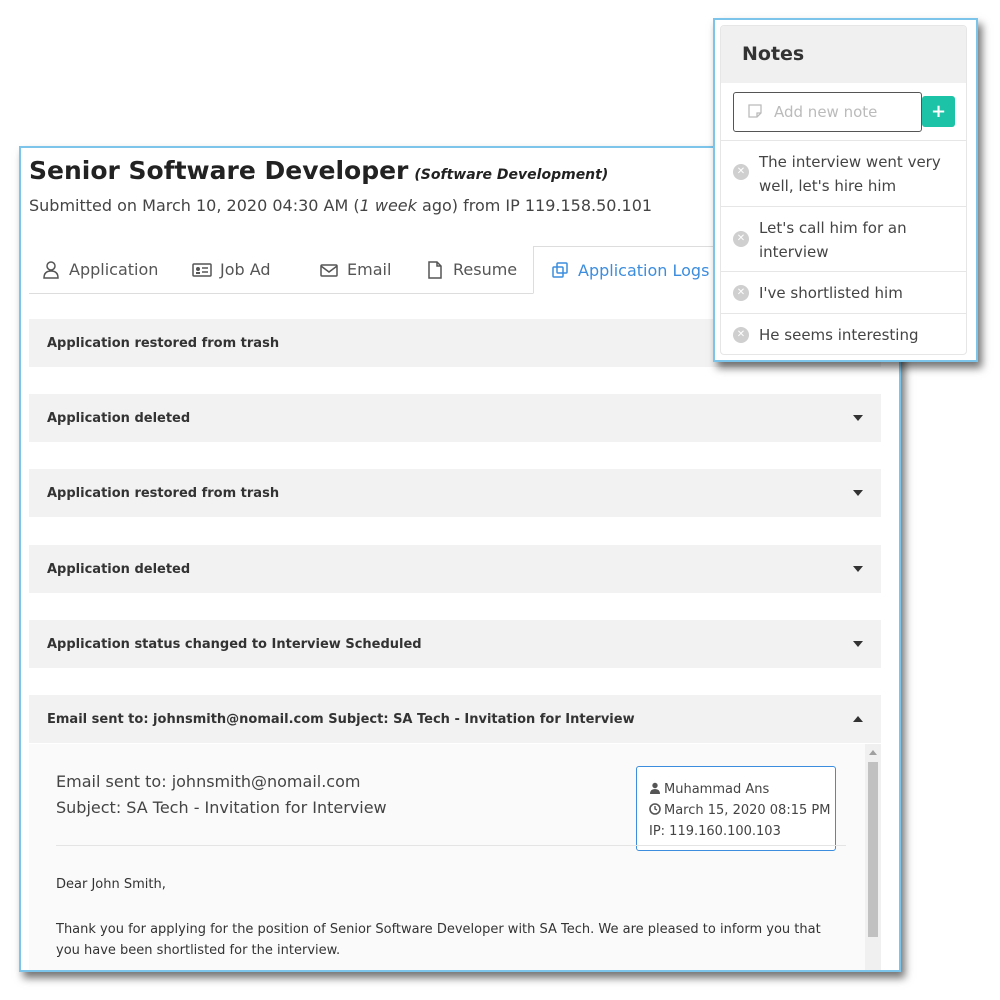  I want to click on job-title: Senior Software Developer, so click(219, 170).